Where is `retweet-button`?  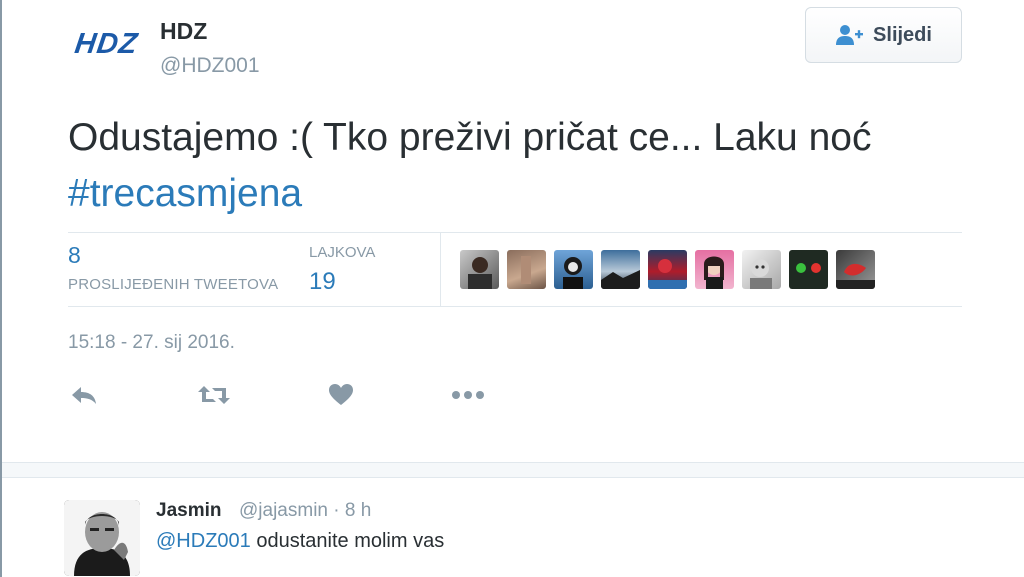 retweet-button is located at coordinates (214, 395).